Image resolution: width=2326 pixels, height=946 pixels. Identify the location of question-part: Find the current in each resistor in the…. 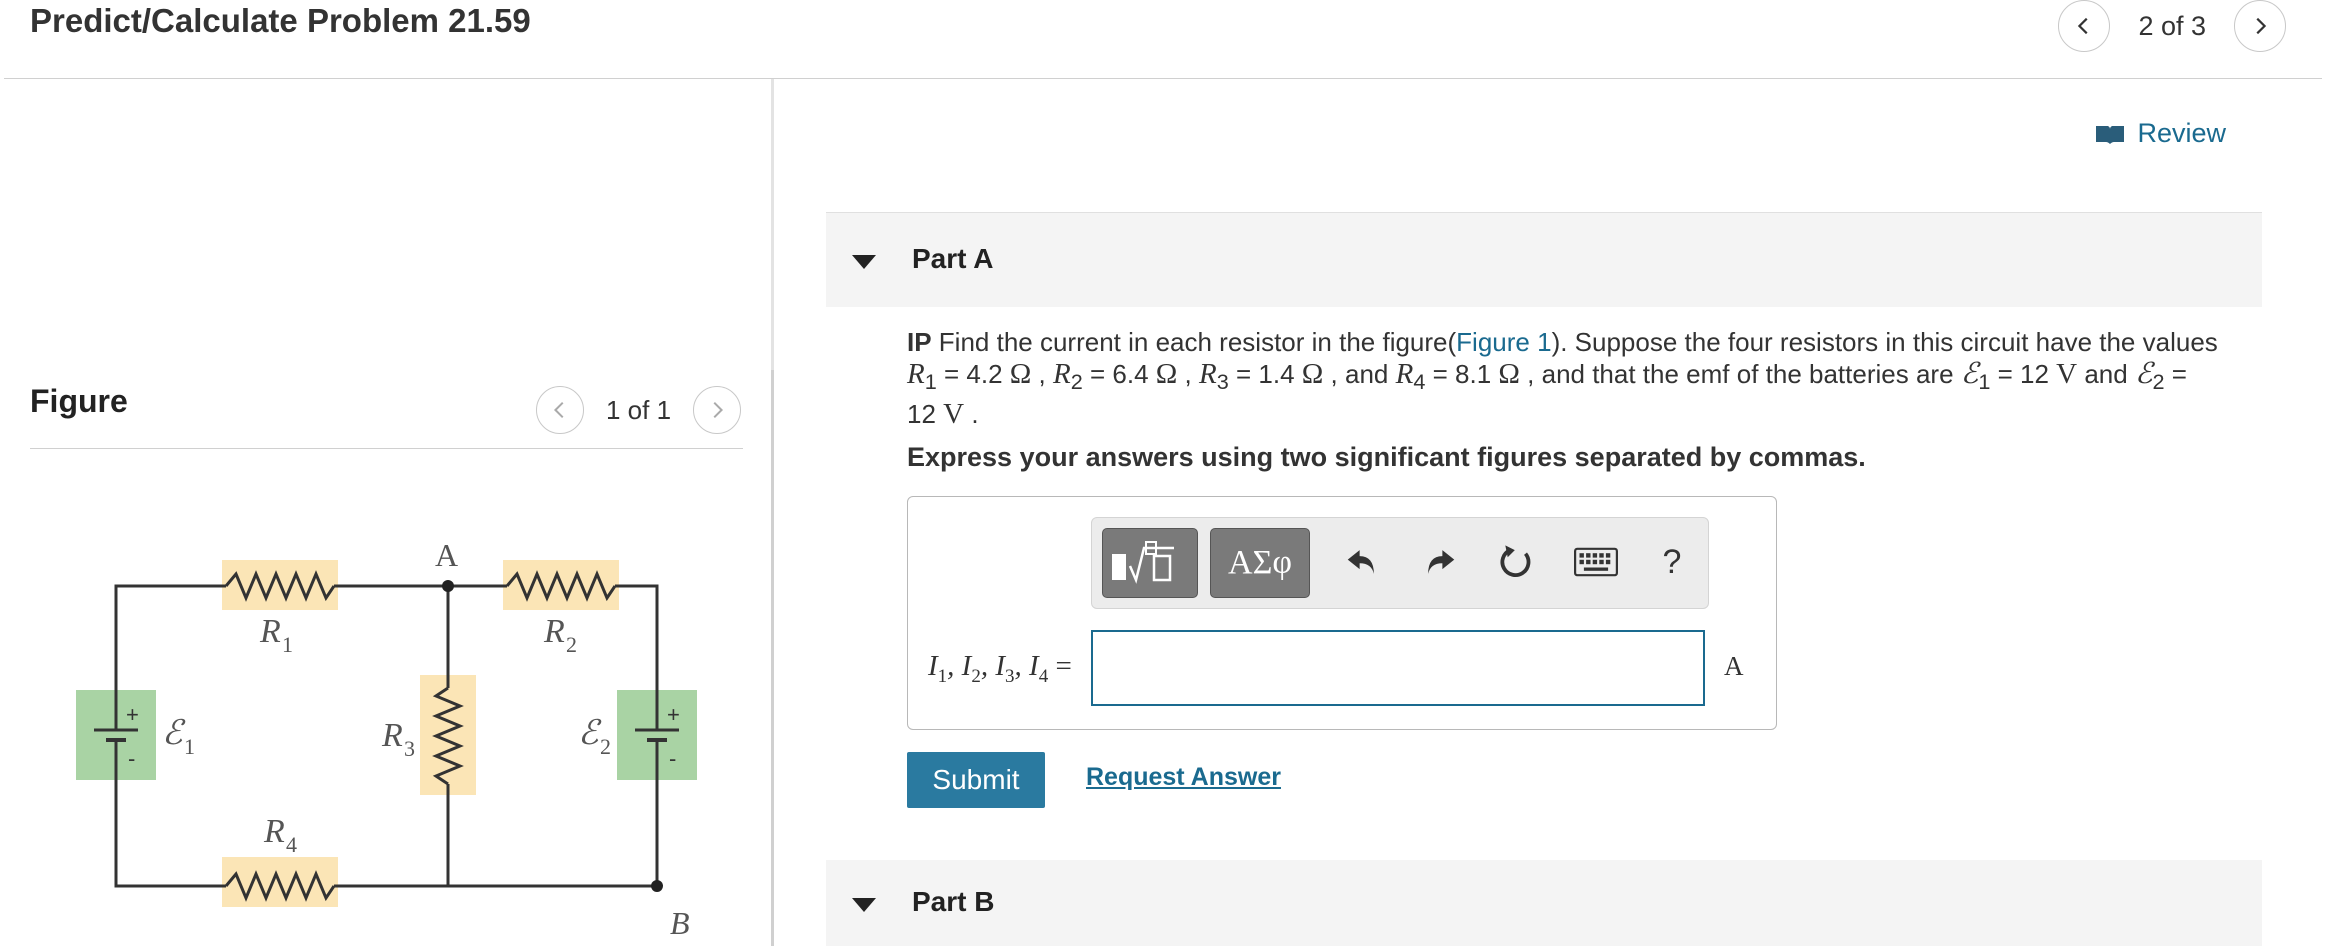
(1194, 342).